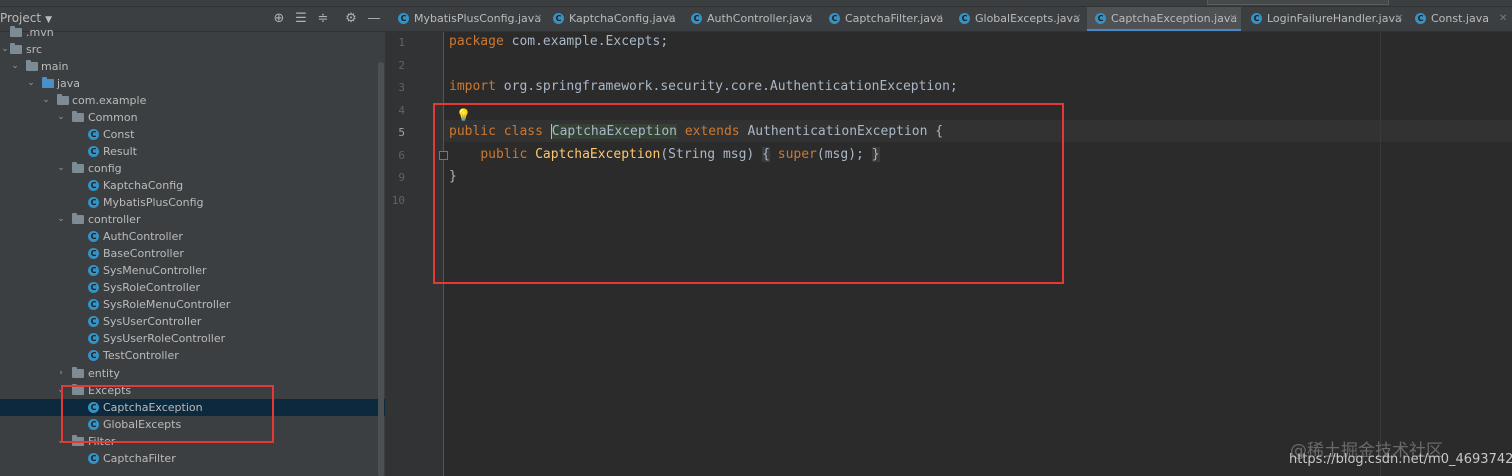 Image resolution: width=1512 pixels, height=476 pixels. I want to click on tree-item: ⌄ main, so click(192, 66).